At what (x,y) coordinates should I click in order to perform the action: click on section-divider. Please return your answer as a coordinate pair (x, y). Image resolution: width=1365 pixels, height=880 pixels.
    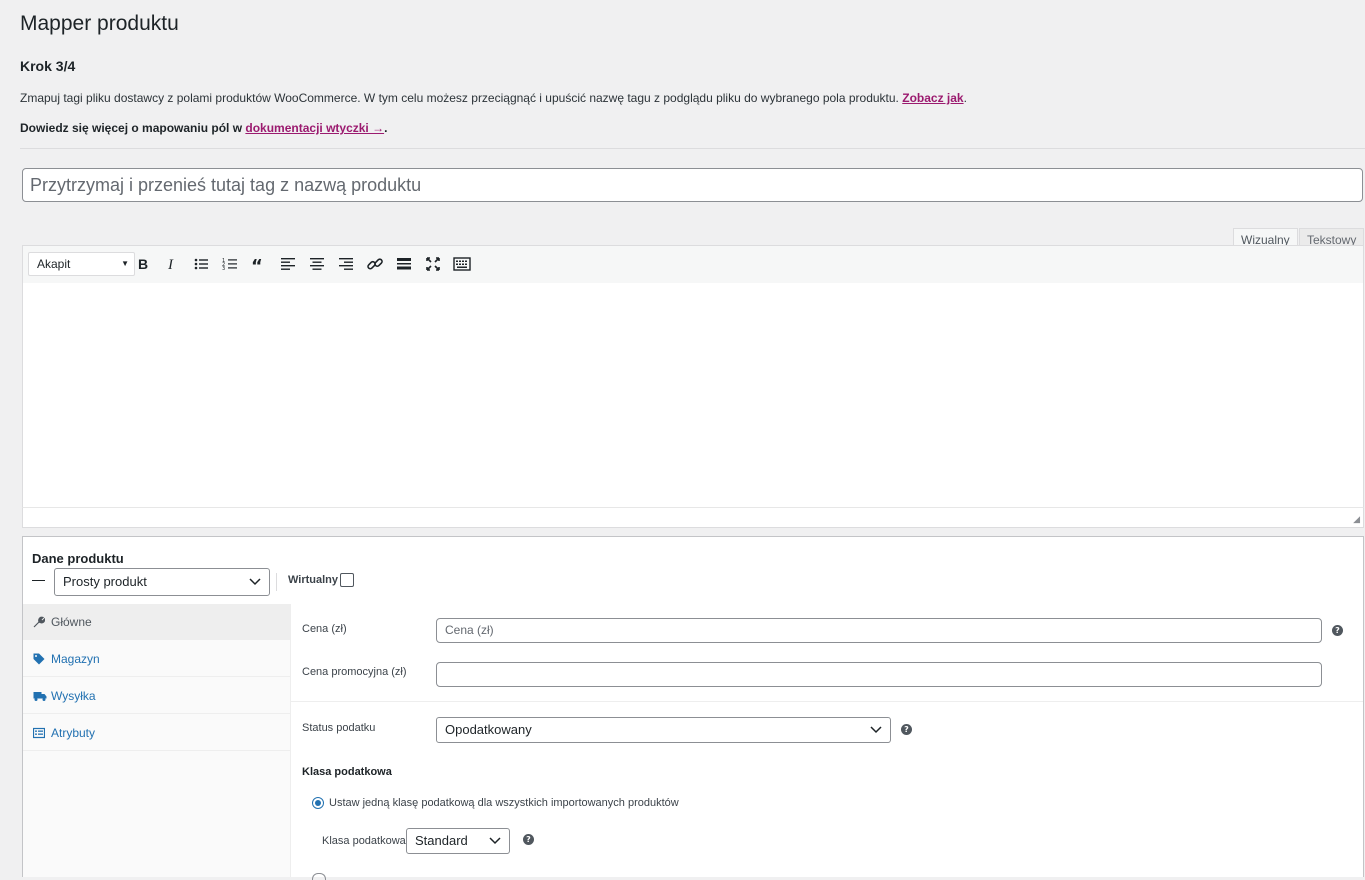
    Looking at the image, I should click on (827, 701).